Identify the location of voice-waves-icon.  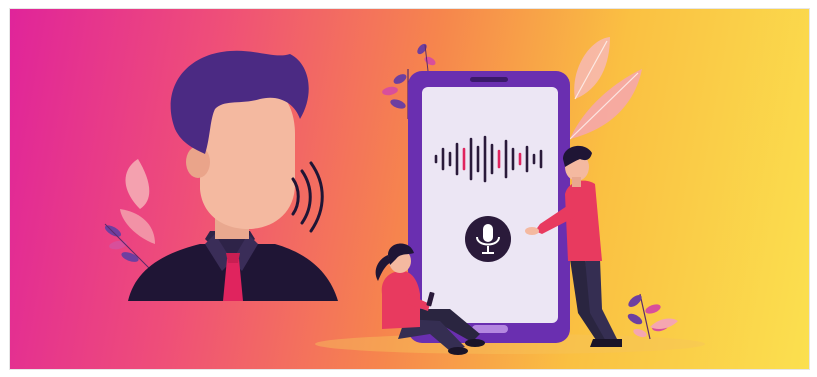
(307, 197).